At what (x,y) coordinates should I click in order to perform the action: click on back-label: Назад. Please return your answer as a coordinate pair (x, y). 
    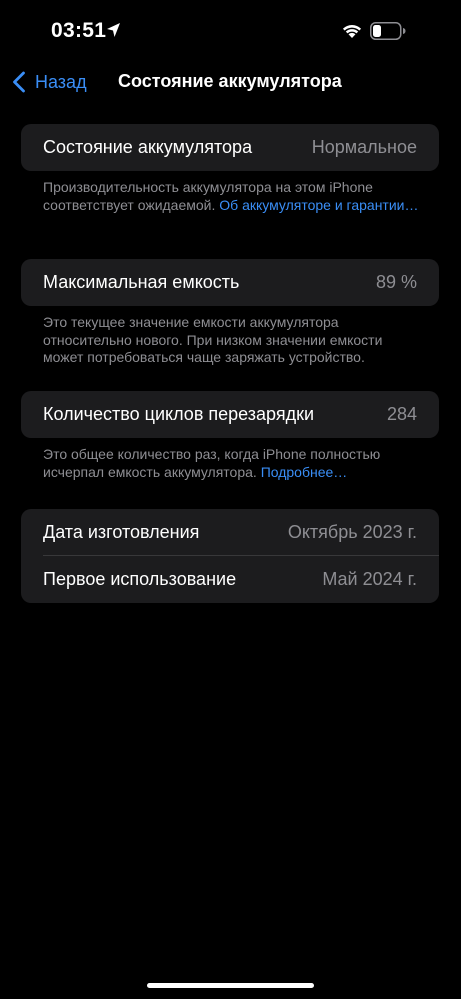
    Looking at the image, I should click on (61, 81).